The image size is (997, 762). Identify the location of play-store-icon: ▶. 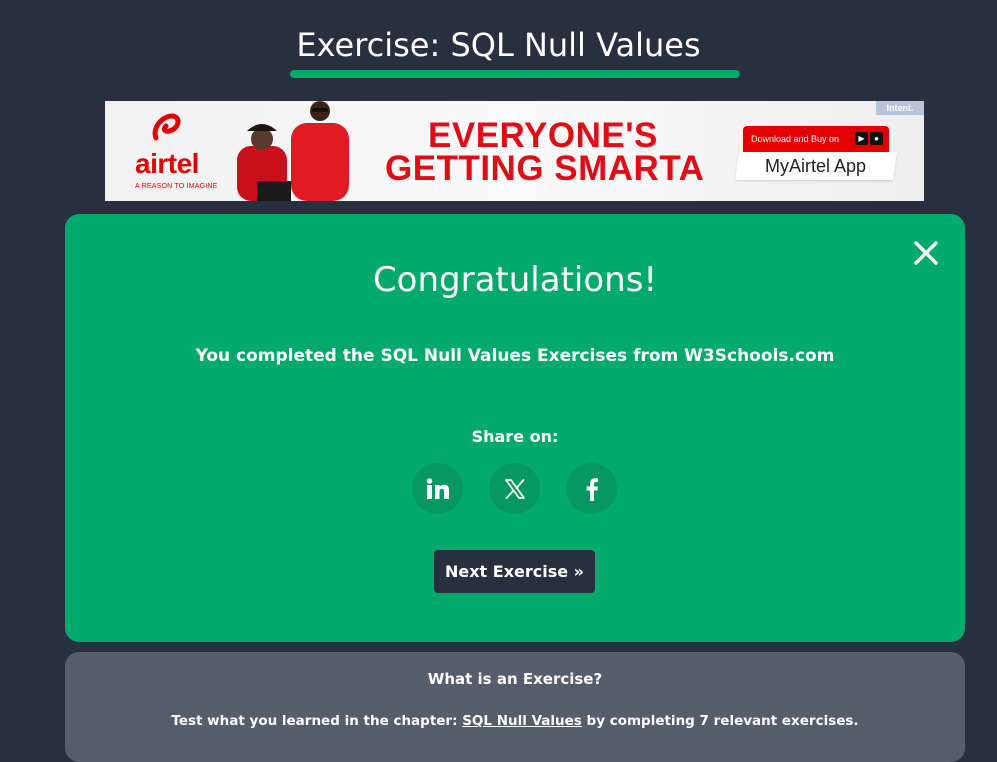
(861, 138).